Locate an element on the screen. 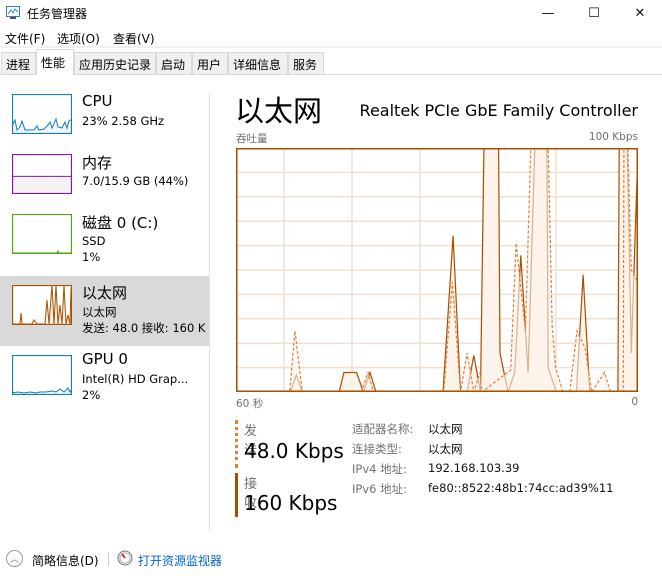  tab-bar: 进程 性能 应用历史记录 启动 用户 详细信息 服务 is located at coordinates (331, 60).